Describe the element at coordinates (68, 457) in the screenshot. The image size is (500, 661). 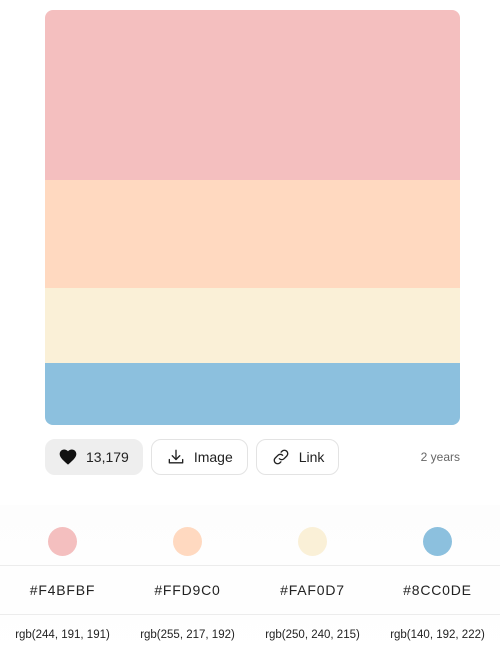
I see `heart-icon` at that location.